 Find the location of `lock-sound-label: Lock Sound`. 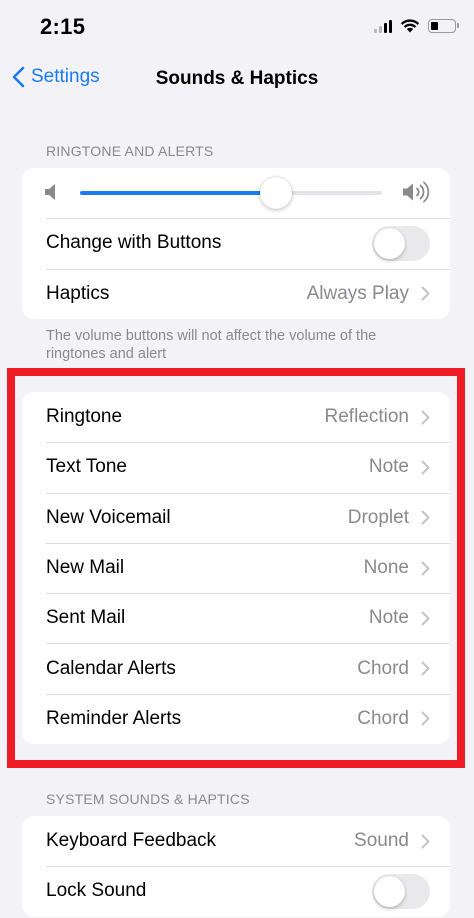

lock-sound-label: Lock Sound is located at coordinates (96, 891).